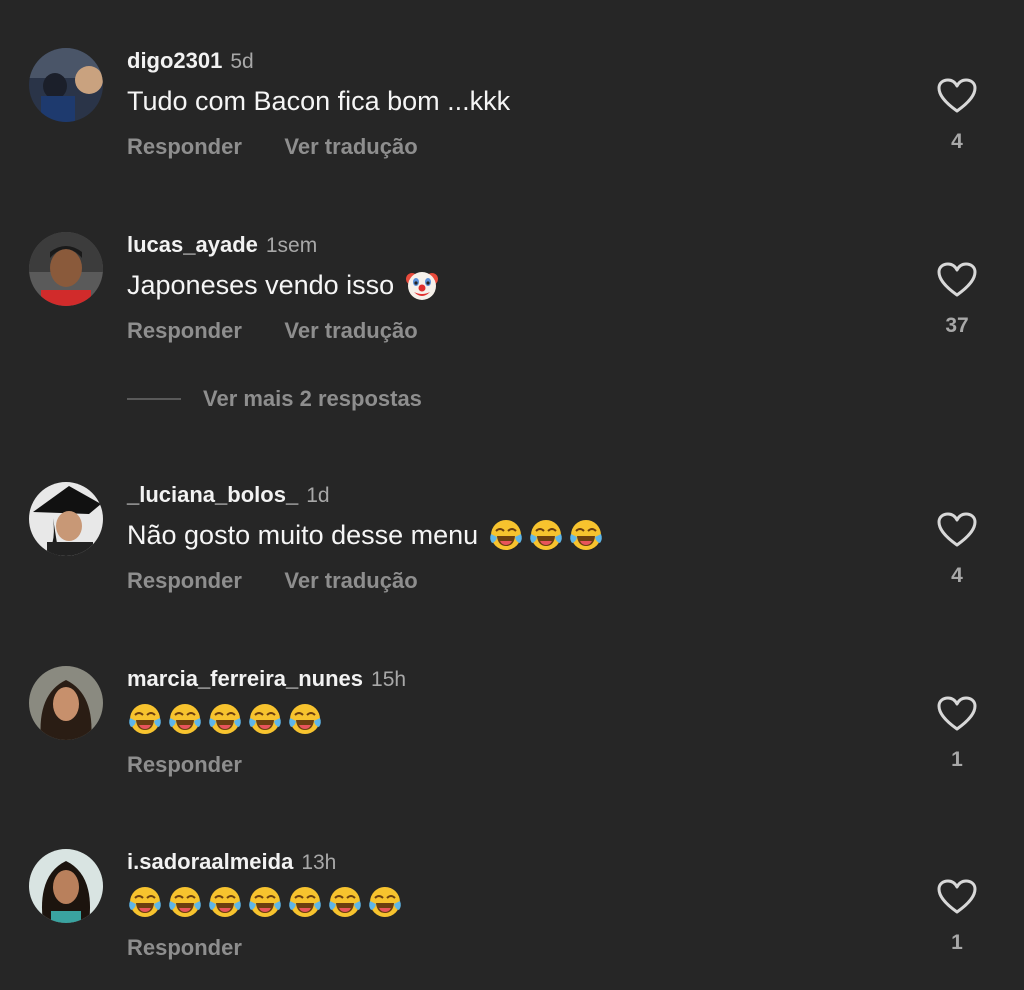 This screenshot has width=1024, height=990. Describe the element at coordinates (212, 494) in the screenshot. I see `username: _luciana_bolos_` at that location.